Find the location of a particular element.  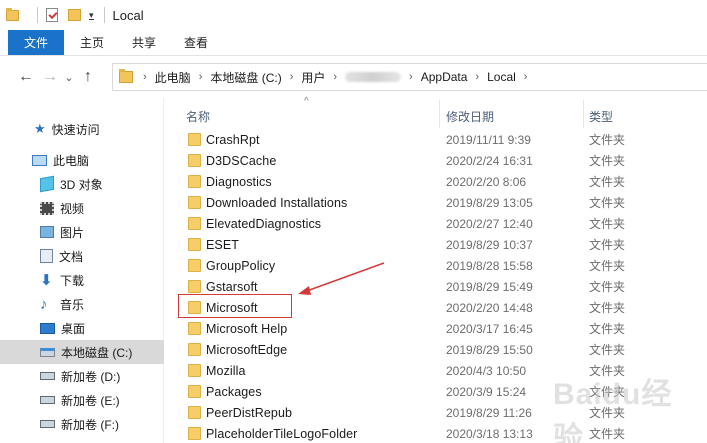

file-date: 2019/8/29 11:26 is located at coordinates (489, 412).